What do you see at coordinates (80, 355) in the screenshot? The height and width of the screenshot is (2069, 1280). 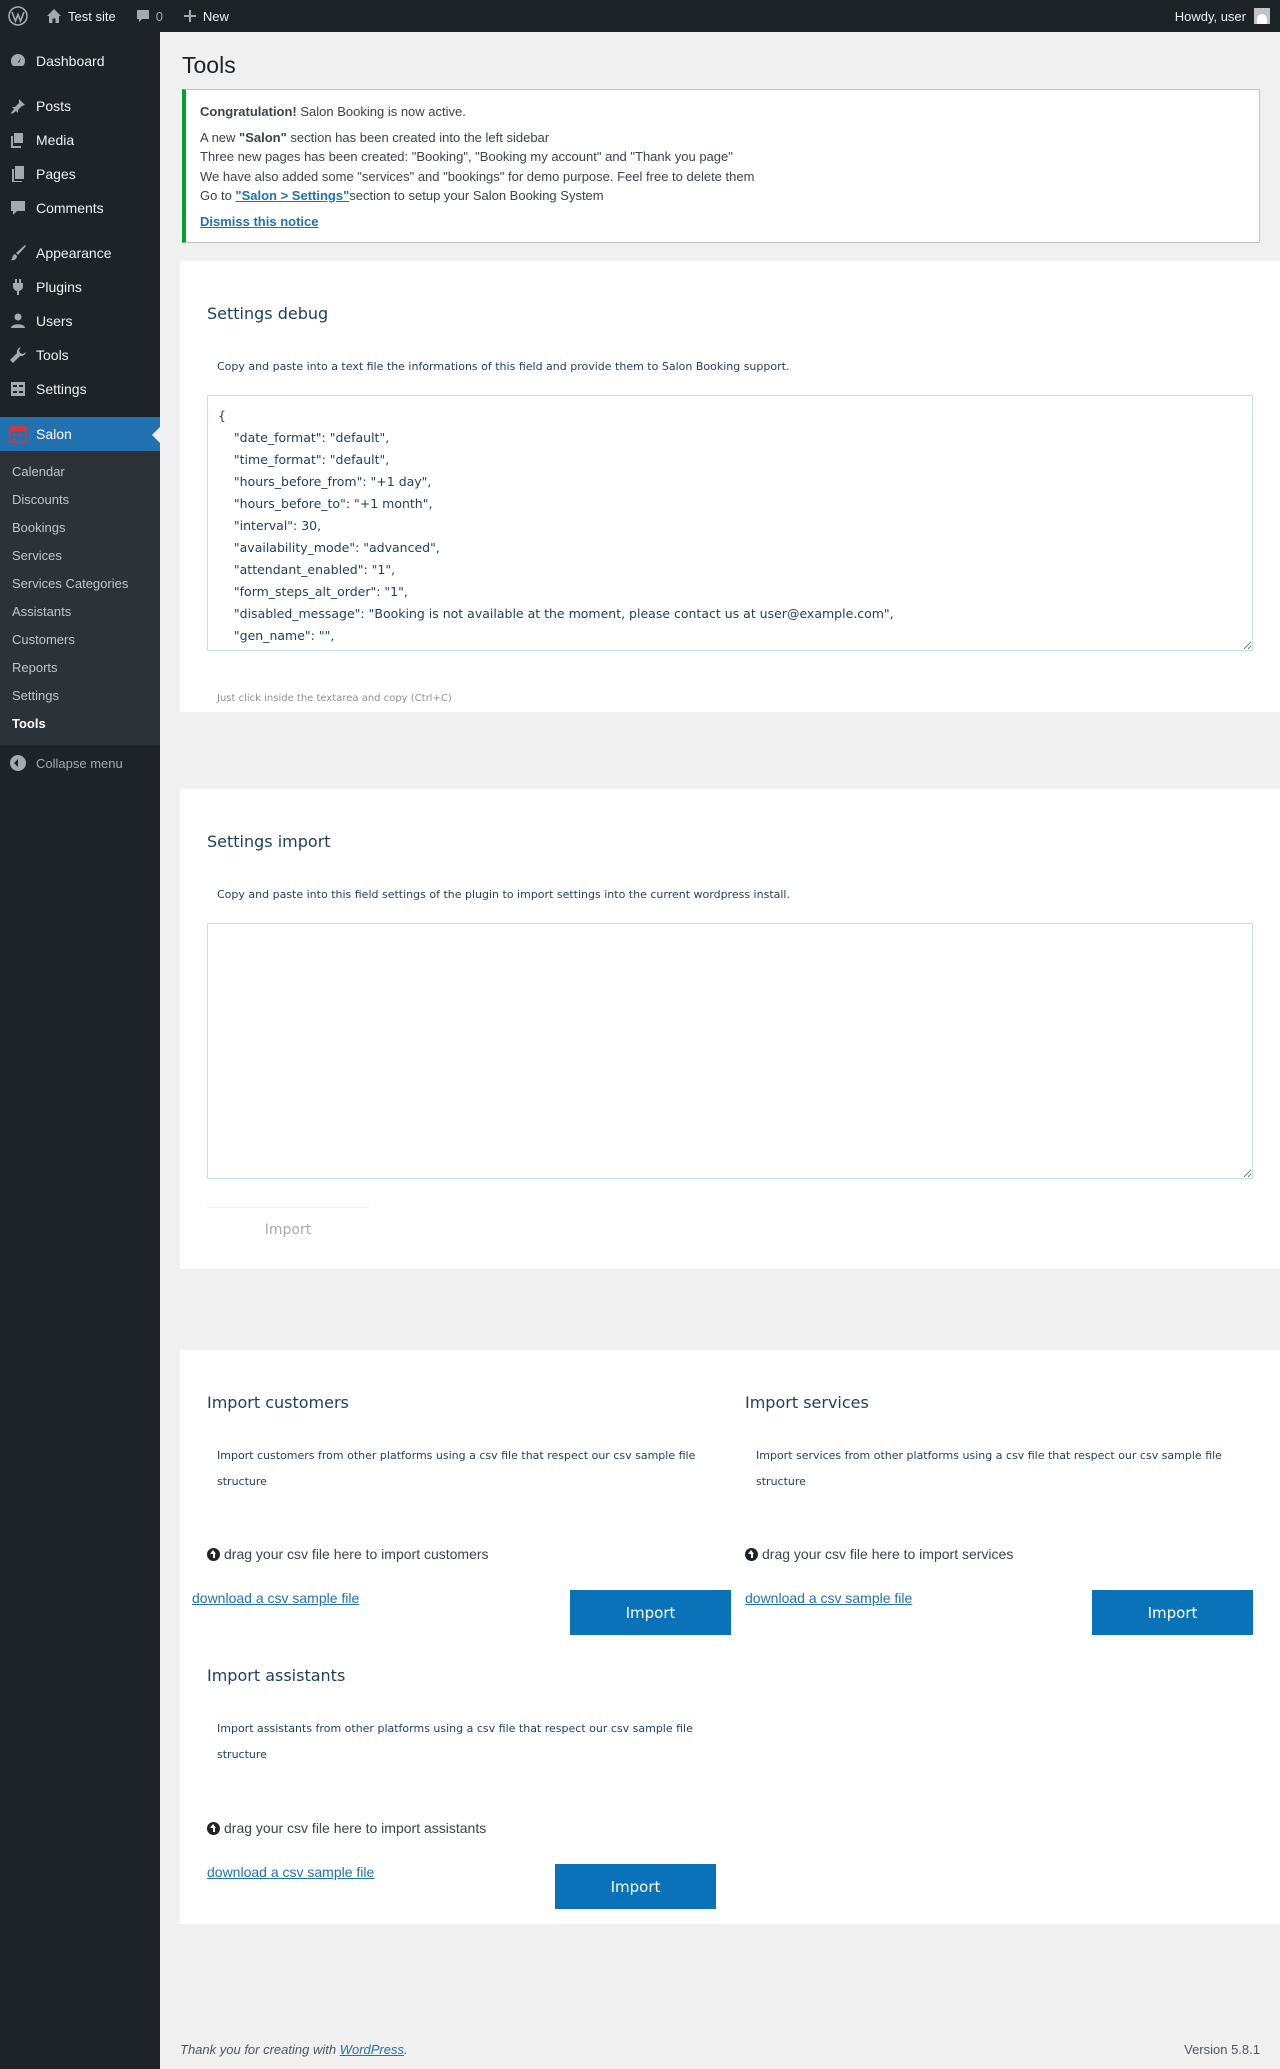 I see `menu-tools: Tools` at bounding box center [80, 355].